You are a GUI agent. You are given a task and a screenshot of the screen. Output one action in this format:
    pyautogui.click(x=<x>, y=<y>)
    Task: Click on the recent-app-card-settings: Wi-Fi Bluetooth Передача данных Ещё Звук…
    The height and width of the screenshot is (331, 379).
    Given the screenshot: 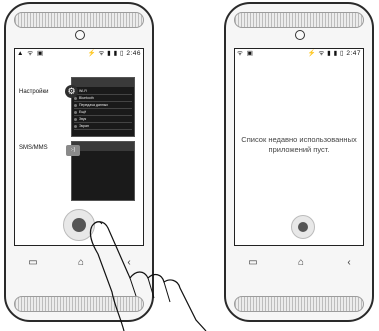 What is the action you would take?
    pyautogui.click(x=103, y=107)
    